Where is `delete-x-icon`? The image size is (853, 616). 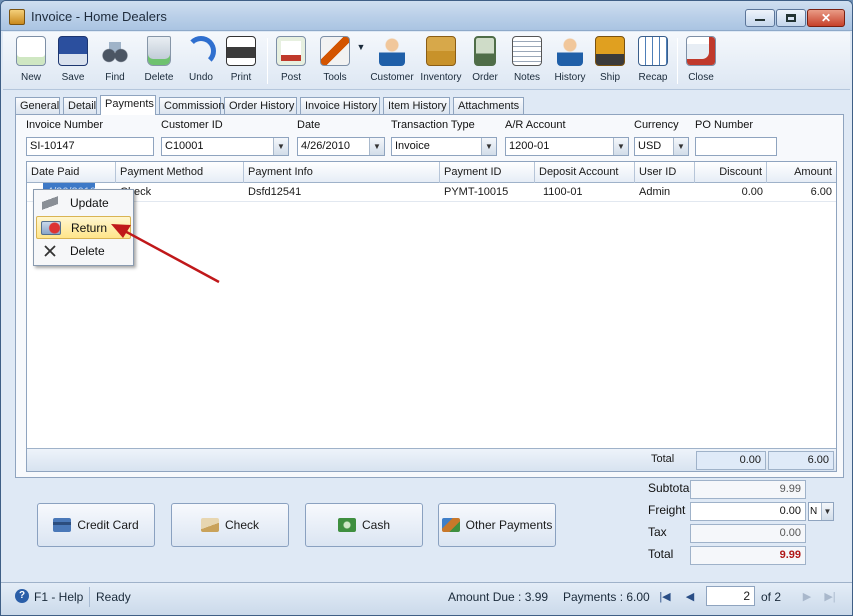
delete-x-icon is located at coordinates (50, 251).